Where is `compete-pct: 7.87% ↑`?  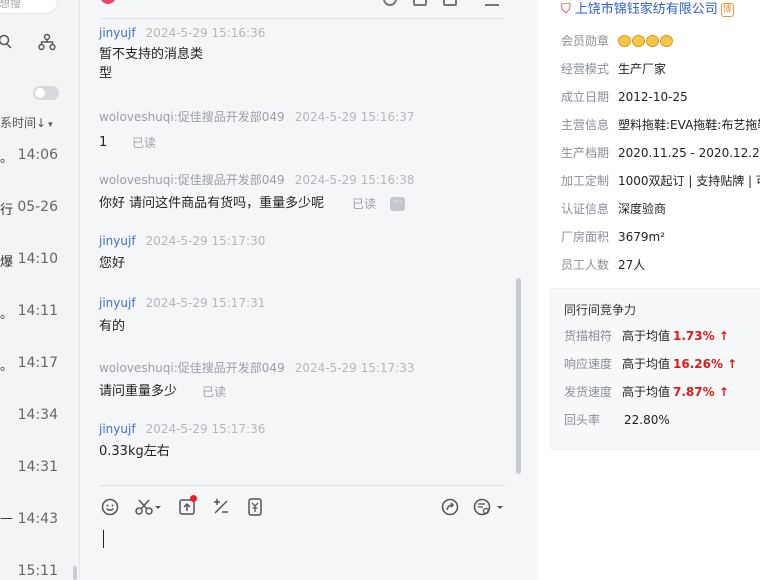 compete-pct: 7.87% ↑ is located at coordinates (701, 392).